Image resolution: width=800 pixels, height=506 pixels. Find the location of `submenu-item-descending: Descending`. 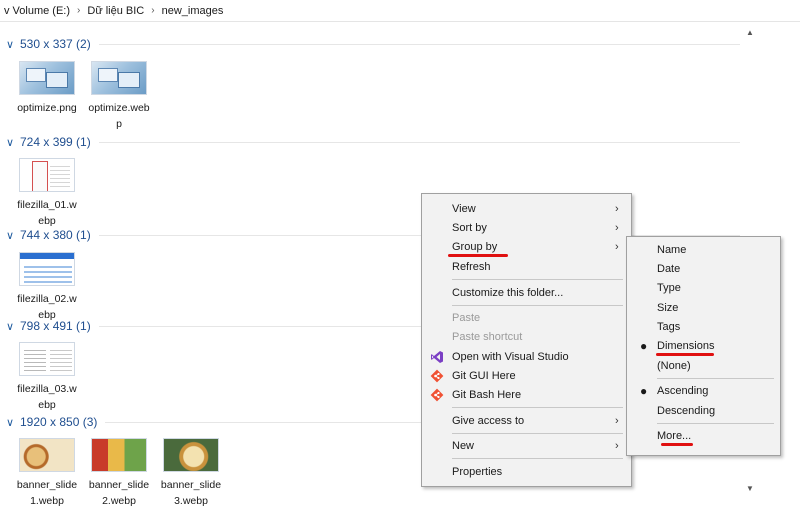

submenu-item-descending: Descending is located at coordinates (703, 410).